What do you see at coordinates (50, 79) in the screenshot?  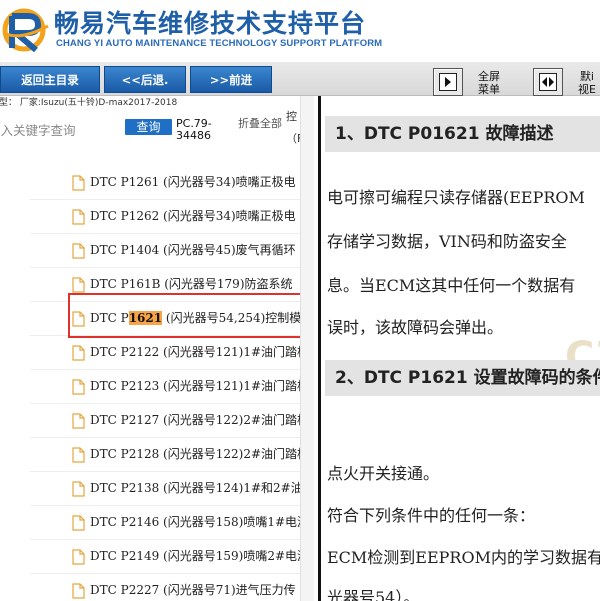 I see `home-button: 返回主目录` at bounding box center [50, 79].